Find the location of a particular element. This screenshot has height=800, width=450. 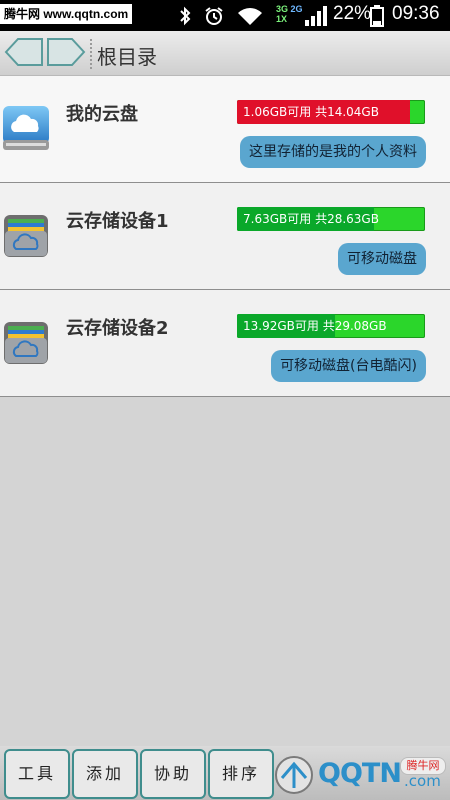

capacity-bar: 7.63GB可用 共28.63GB is located at coordinates (331, 219).